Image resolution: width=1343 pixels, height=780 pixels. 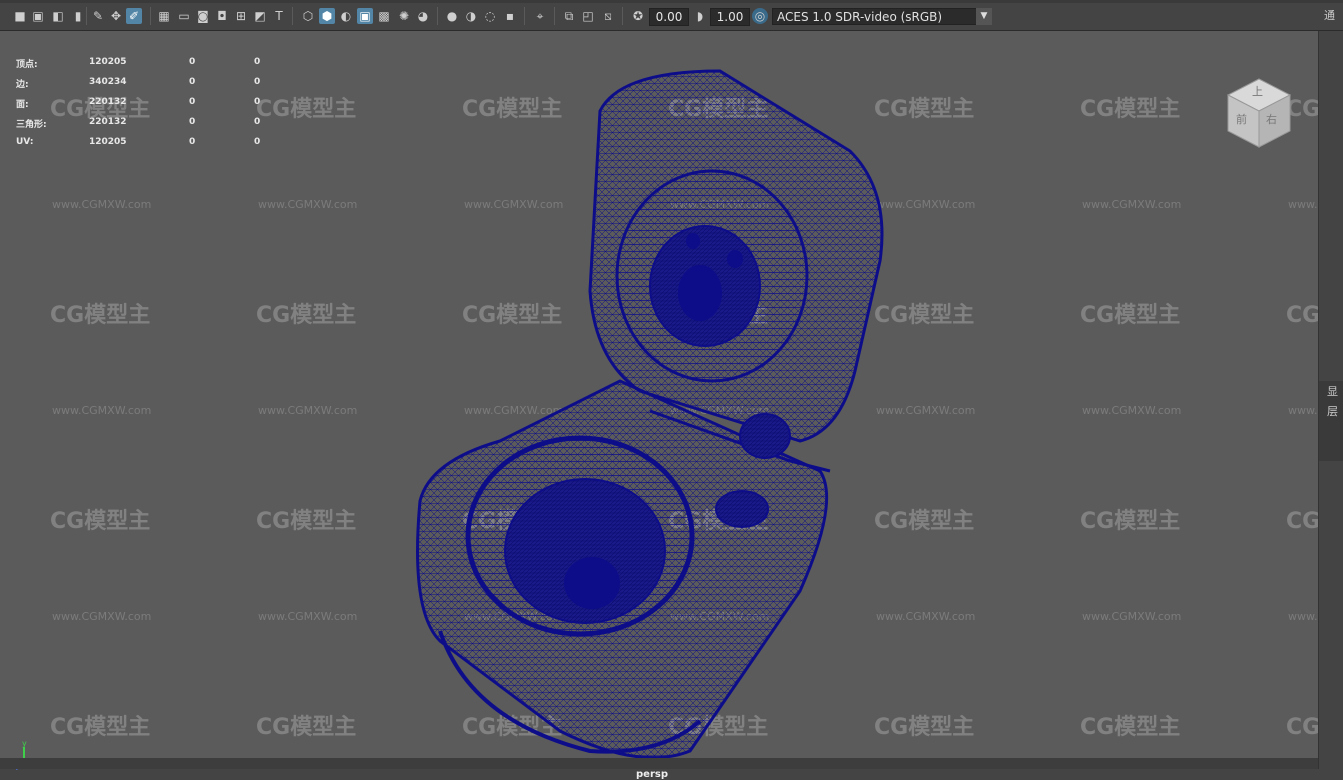 What do you see at coordinates (108, 82) in the screenshot?
I see `hud-value: 340234` at bounding box center [108, 82].